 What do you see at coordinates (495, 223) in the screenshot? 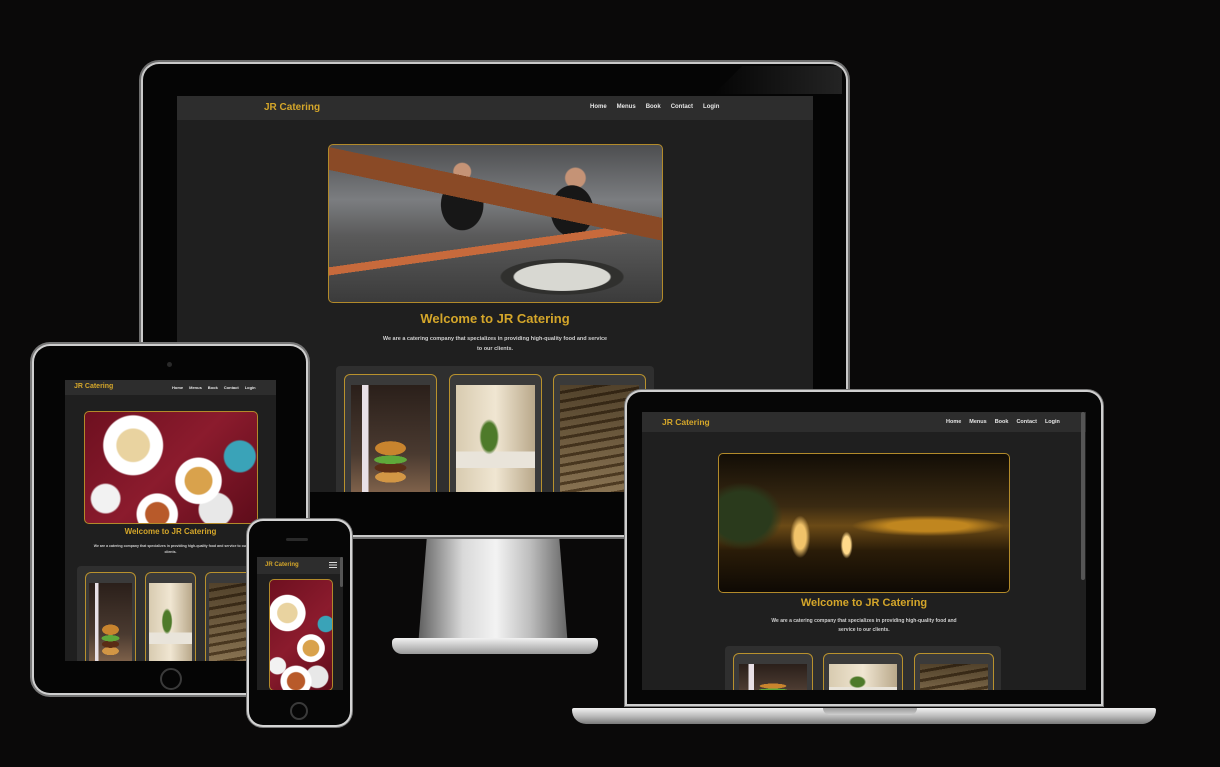
I see `desktop-hero-image` at bounding box center [495, 223].